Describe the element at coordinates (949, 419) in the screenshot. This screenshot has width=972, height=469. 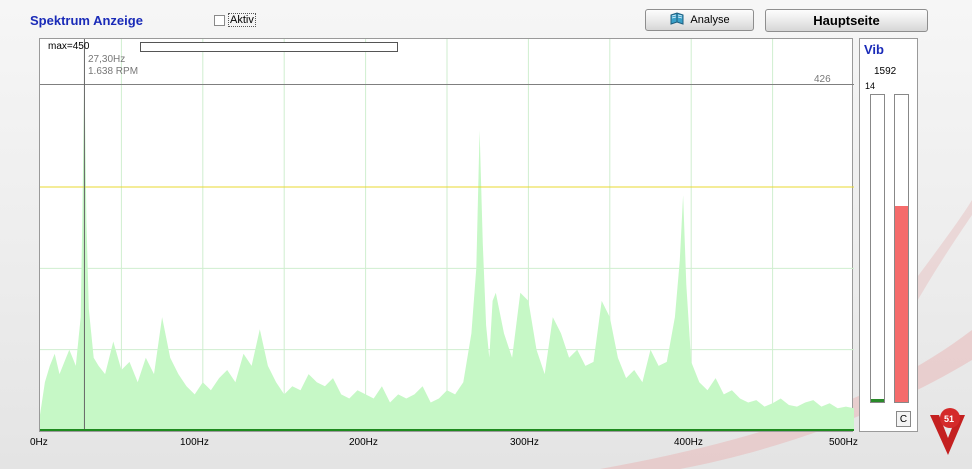
I see `svg-text: 51` at that location.